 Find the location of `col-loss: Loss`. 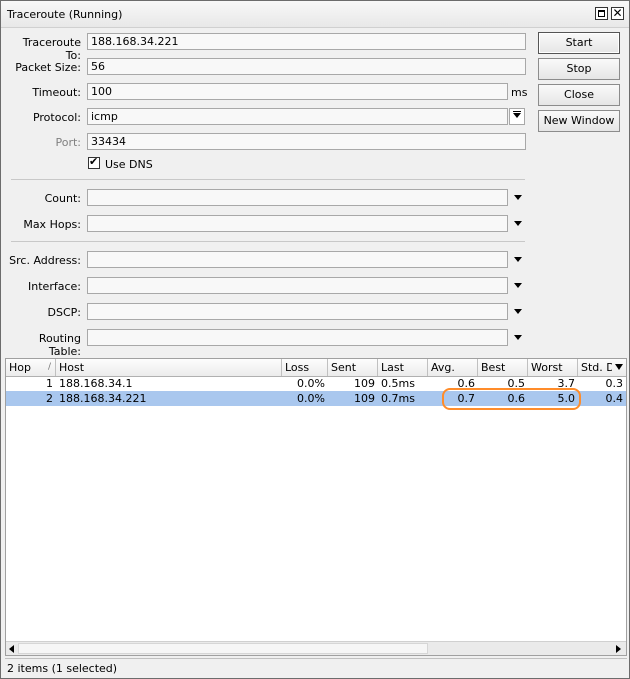

col-loss: Loss is located at coordinates (305, 367).